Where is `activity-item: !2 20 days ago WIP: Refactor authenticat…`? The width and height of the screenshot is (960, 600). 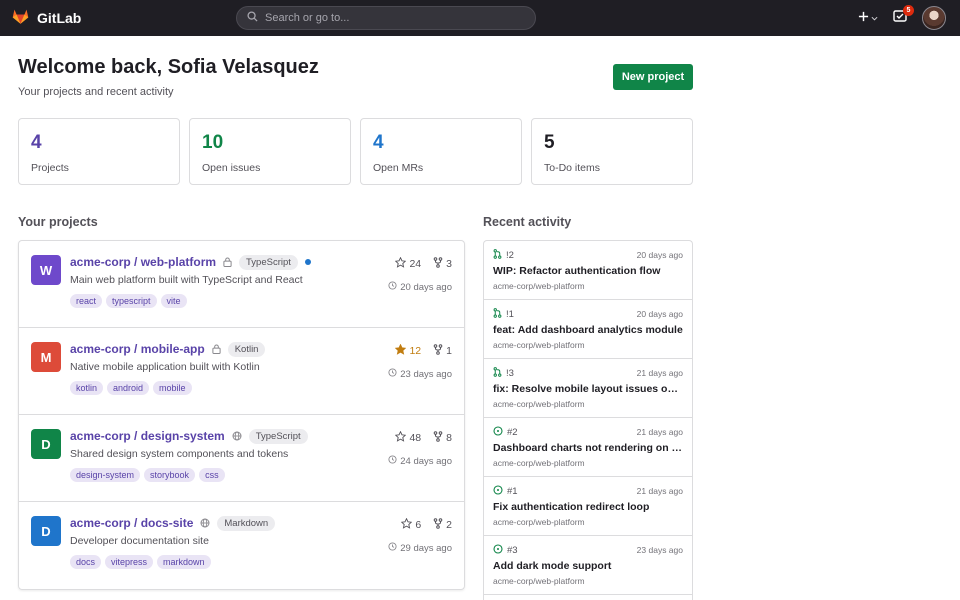
activity-item: !2 20 days ago WIP: Refactor authenticat… is located at coordinates (588, 270).